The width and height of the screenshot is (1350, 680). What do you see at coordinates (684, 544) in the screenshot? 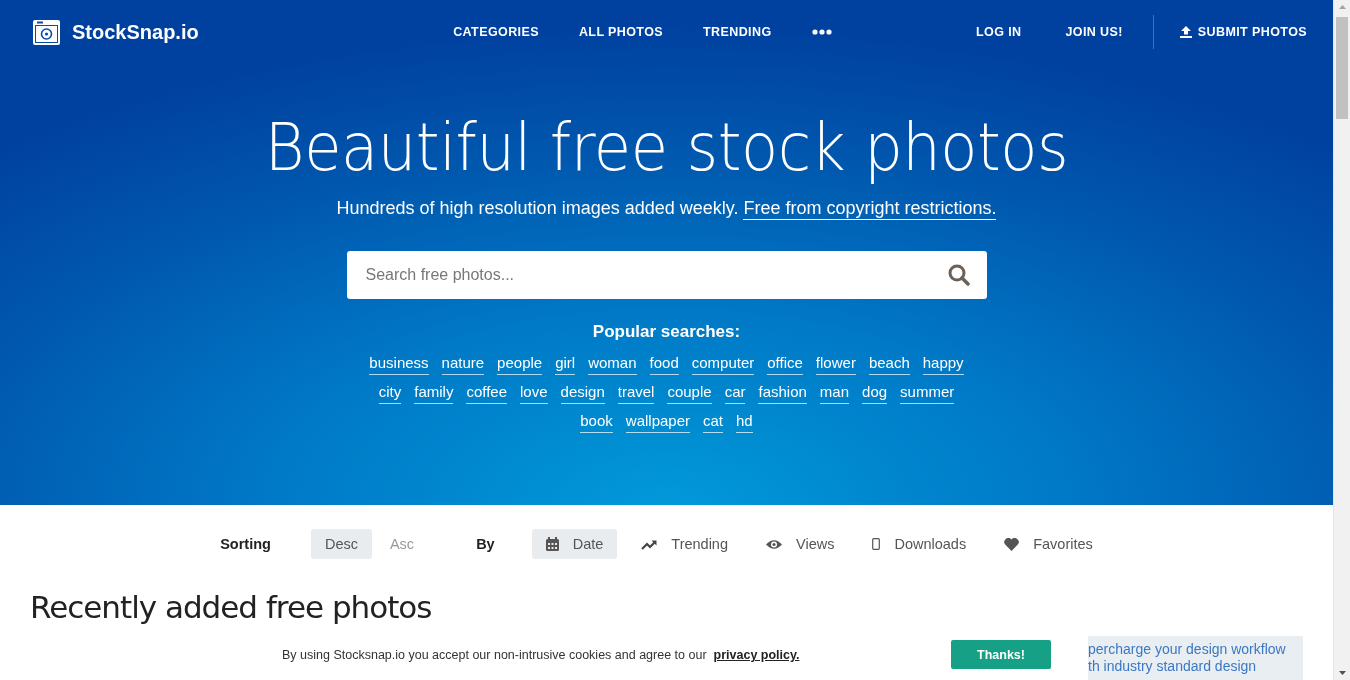
I see `sort-option: Trending` at bounding box center [684, 544].